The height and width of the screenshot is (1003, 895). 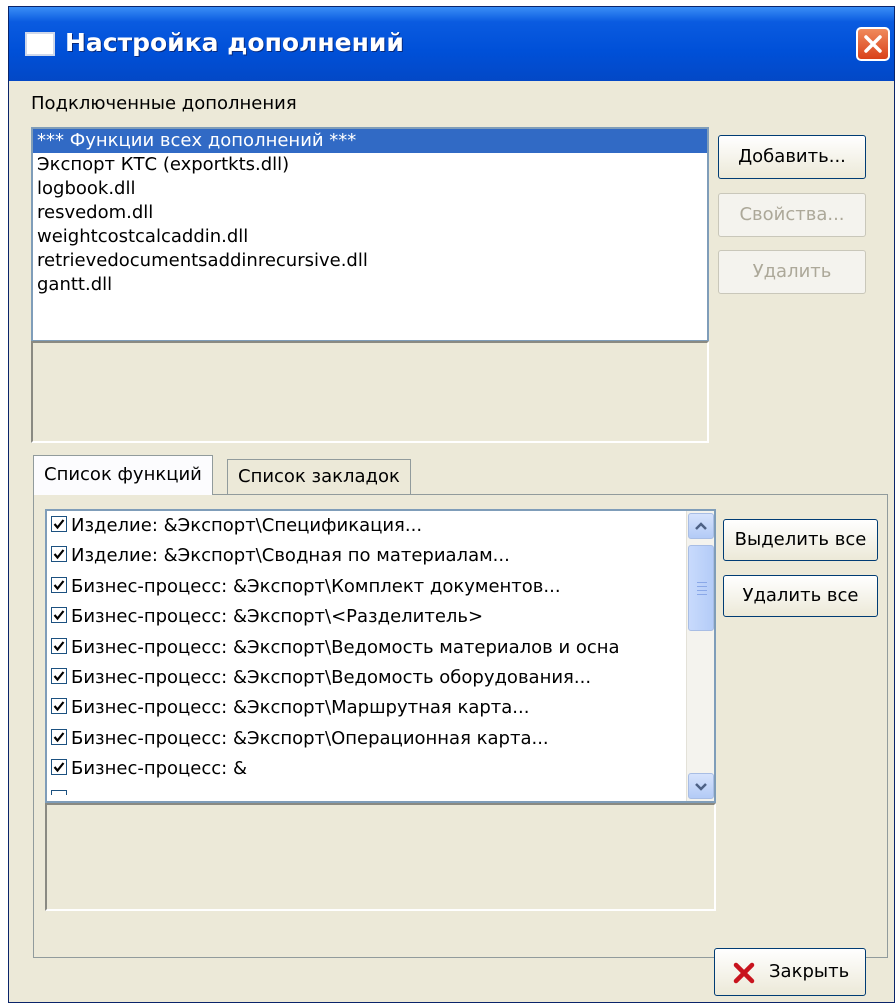 What do you see at coordinates (809, 971) in the screenshot?
I see `close-button-label: Закрыть` at bounding box center [809, 971].